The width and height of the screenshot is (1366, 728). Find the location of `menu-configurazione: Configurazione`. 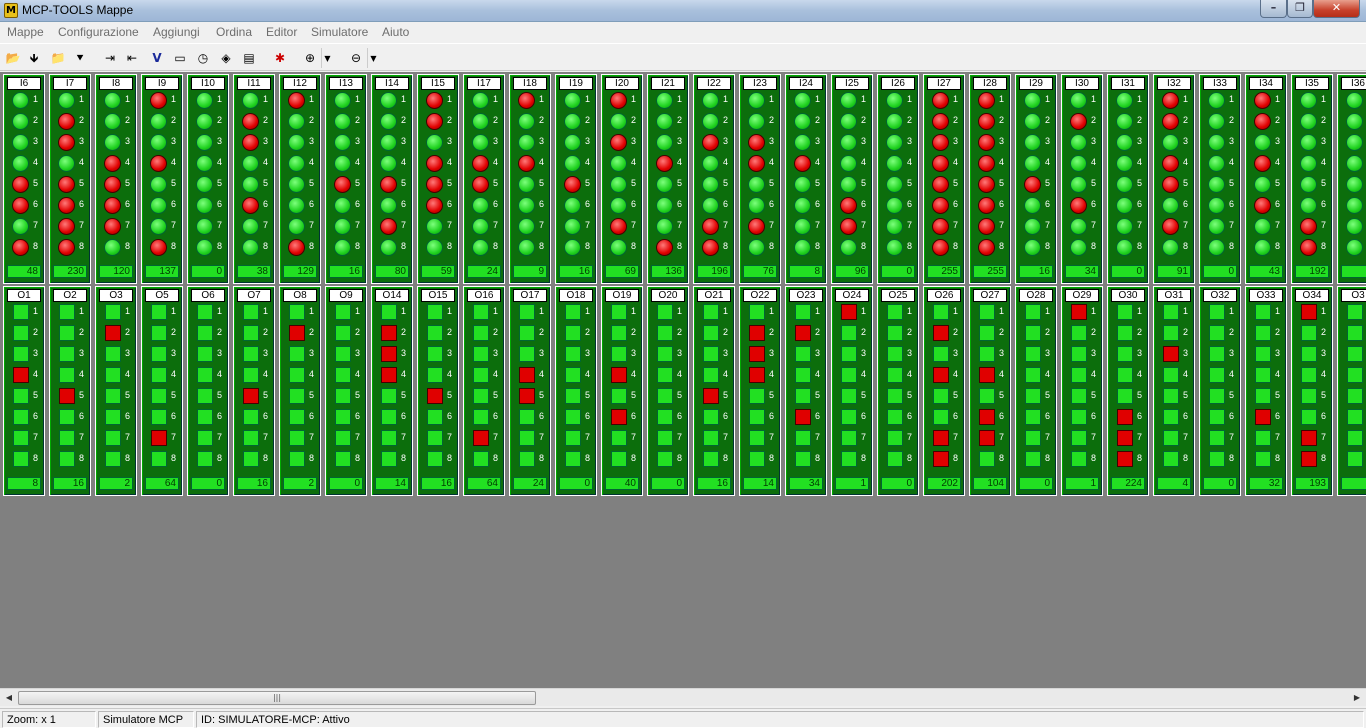

menu-configurazione: Configurazione is located at coordinates (98, 32).